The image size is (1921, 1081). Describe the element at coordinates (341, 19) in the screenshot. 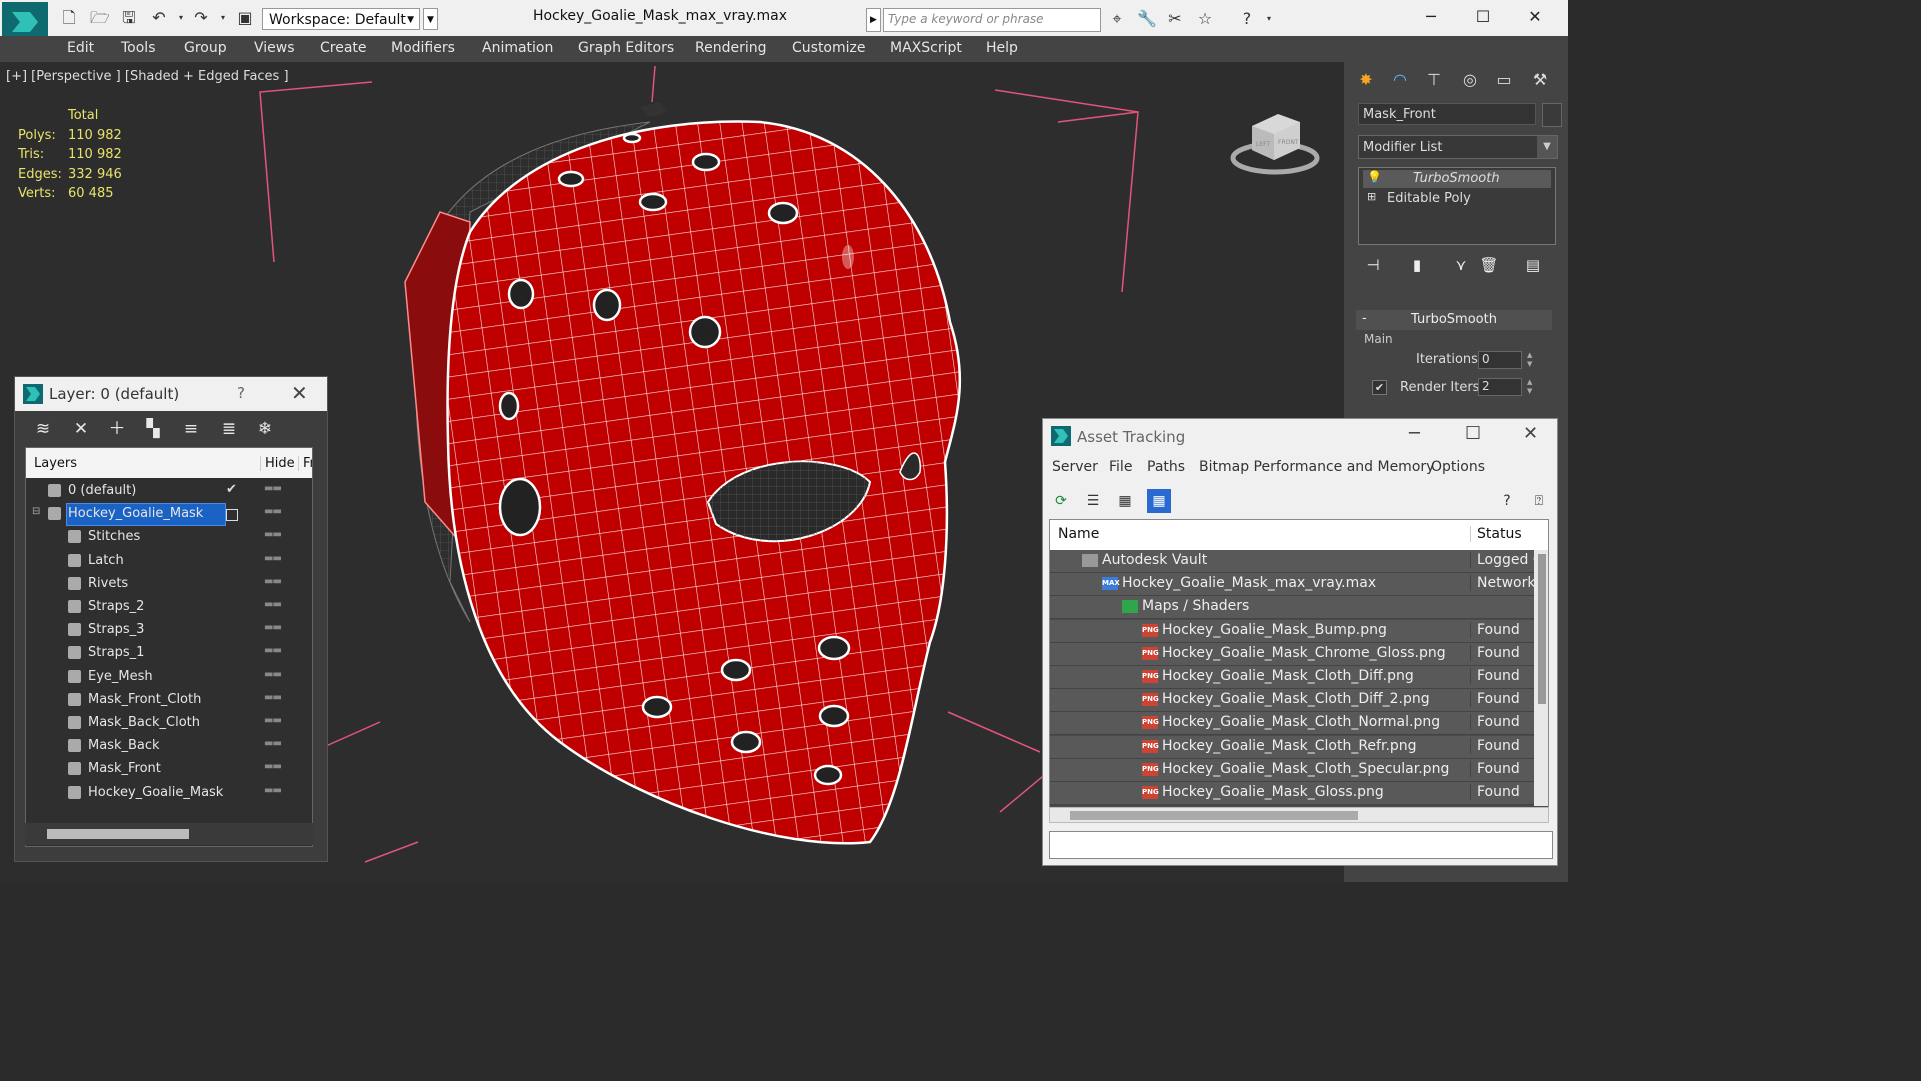

I see `workspace-selector: Workspace: Default ▼` at that location.